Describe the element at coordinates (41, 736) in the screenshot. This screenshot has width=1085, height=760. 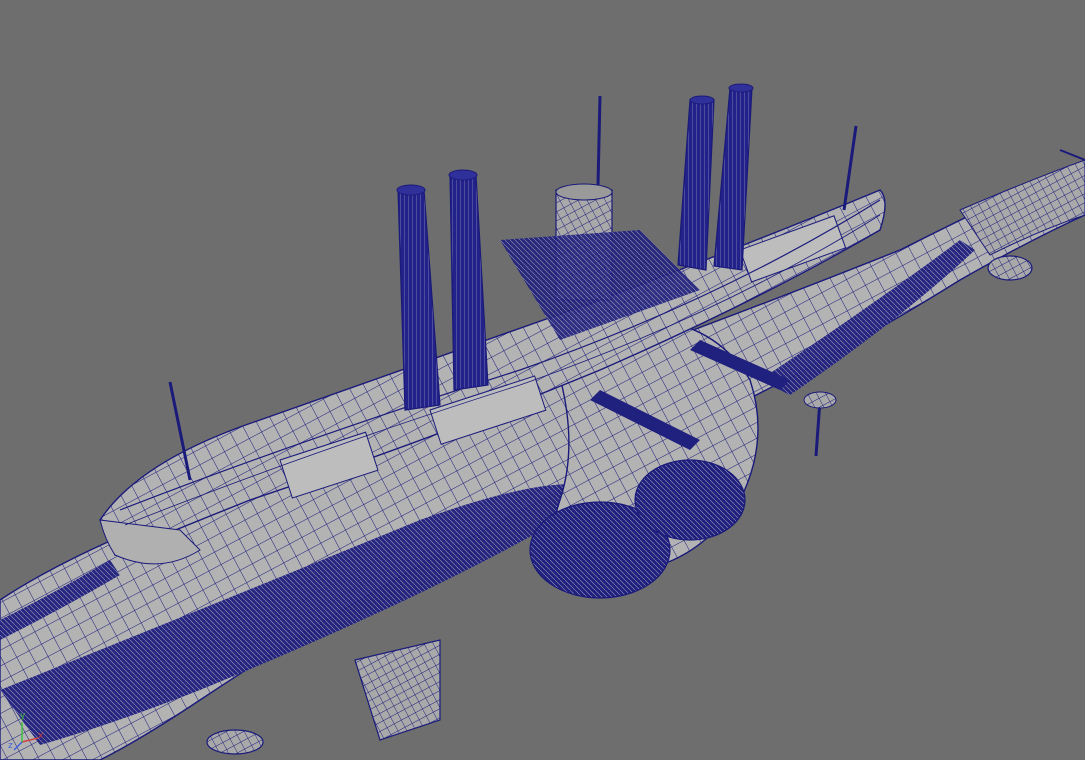
I see `axis-x-label: x` at that location.